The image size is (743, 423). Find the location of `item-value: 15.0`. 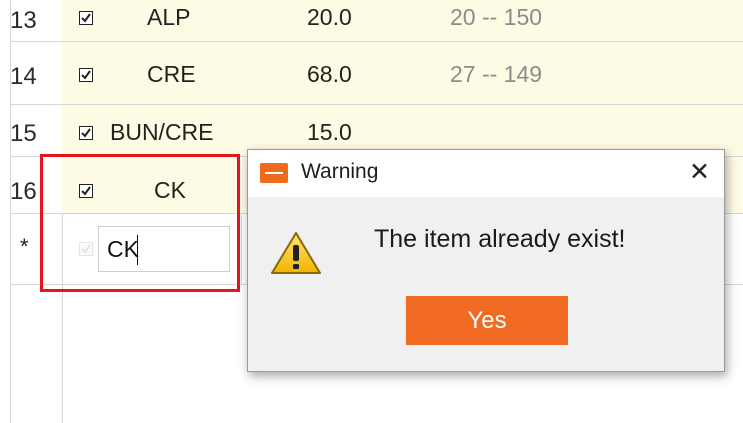

item-value: 15.0 is located at coordinates (329, 132).